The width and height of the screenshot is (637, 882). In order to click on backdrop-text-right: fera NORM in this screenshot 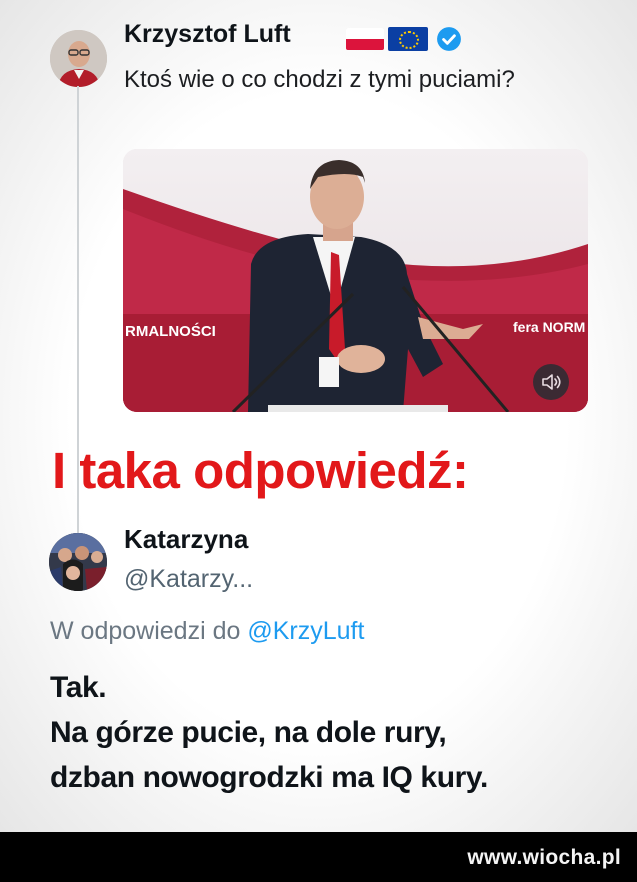, I will do `click(549, 327)`.